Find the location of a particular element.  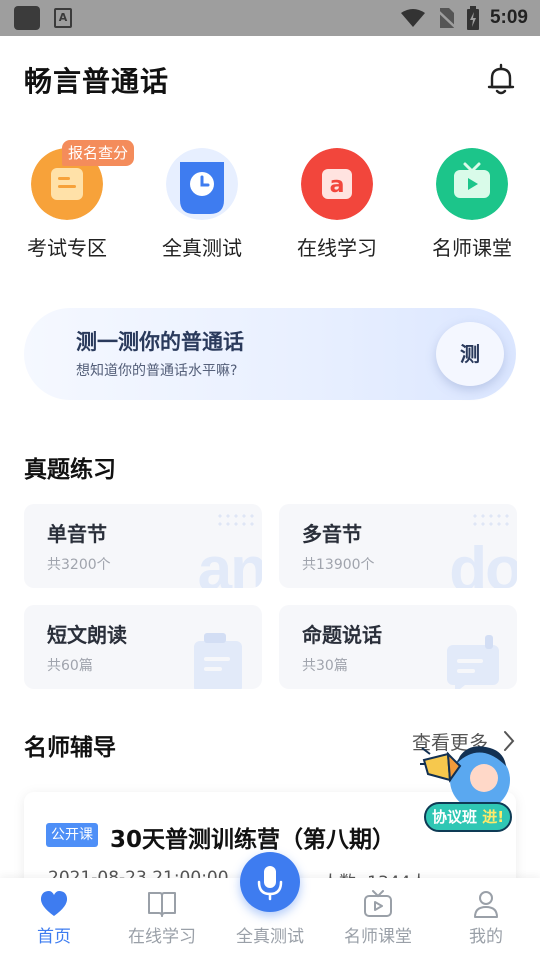

promo-label-text: 协议班 is located at coordinates (455, 817).